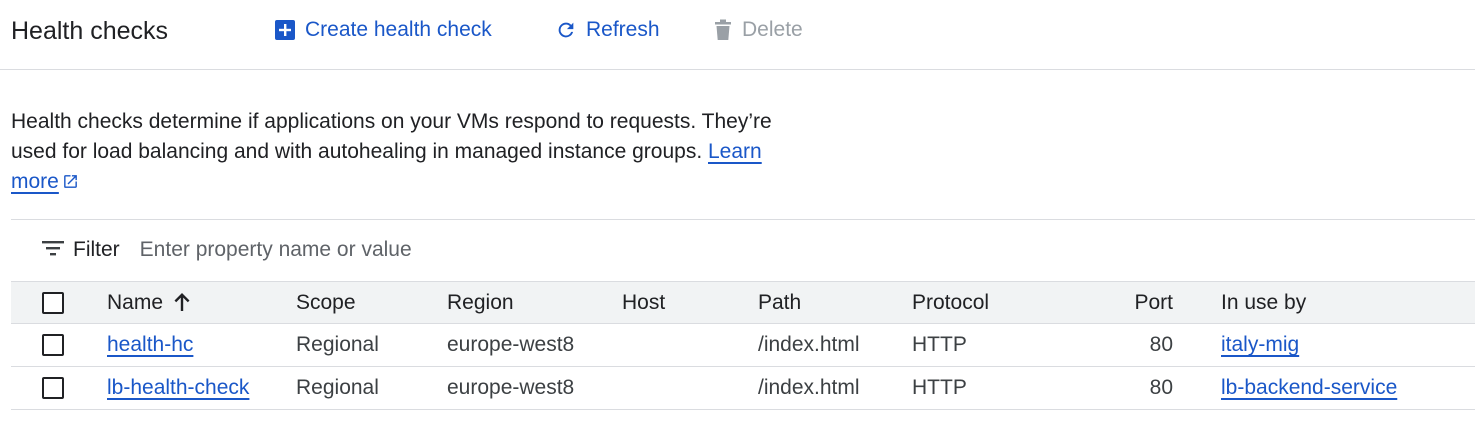 The height and width of the screenshot is (435, 1475). I want to click on health-check-name-link: health-hc, so click(150, 345).